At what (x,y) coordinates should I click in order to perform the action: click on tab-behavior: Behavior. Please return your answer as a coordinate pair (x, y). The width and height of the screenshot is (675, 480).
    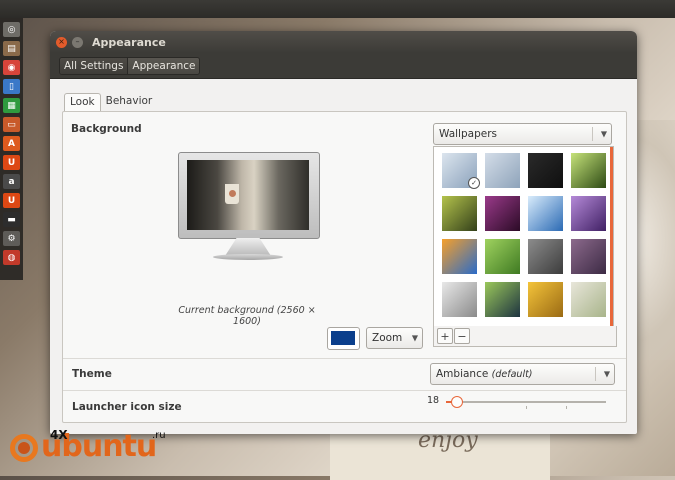
    Looking at the image, I should click on (129, 102).